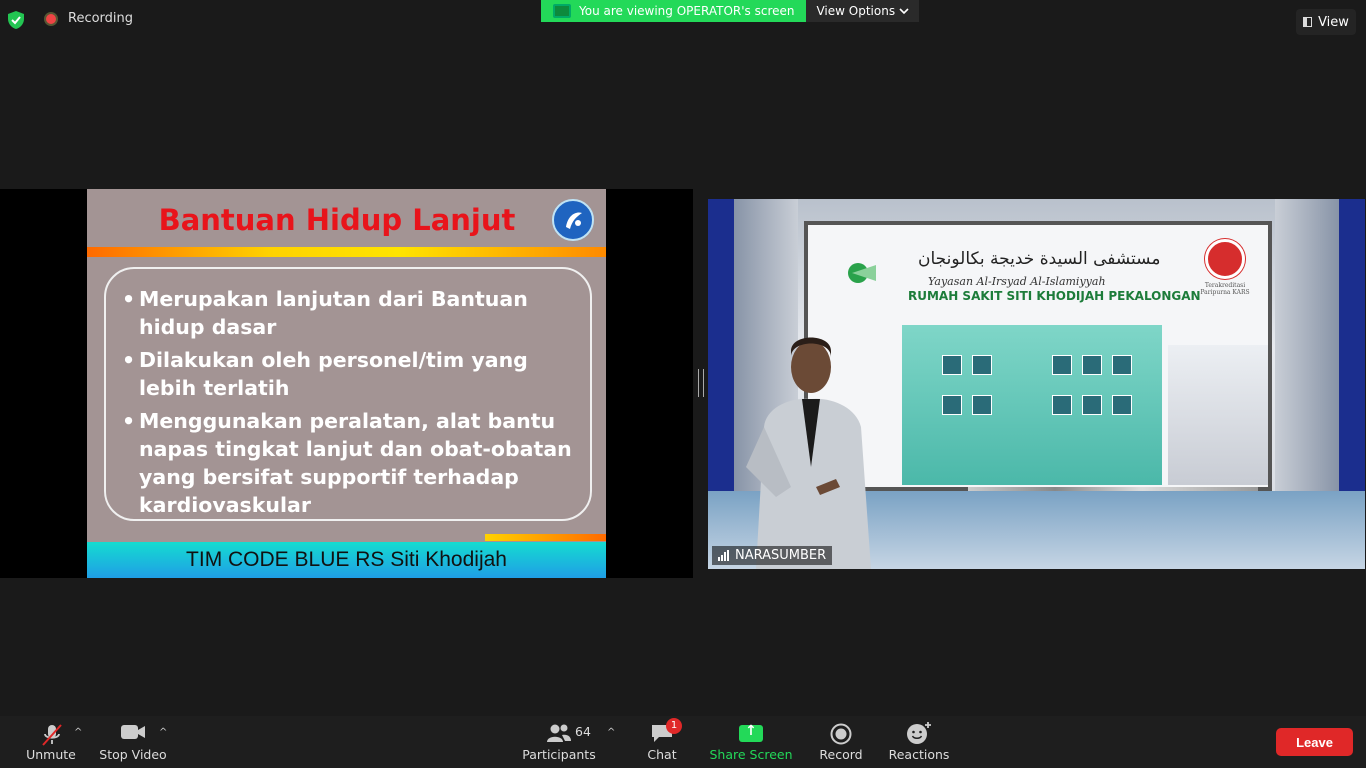 This screenshot has height=768, width=1366. What do you see at coordinates (1218, 415) in the screenshot?
I see `mosque-image` at bounding box center [1218, 415].